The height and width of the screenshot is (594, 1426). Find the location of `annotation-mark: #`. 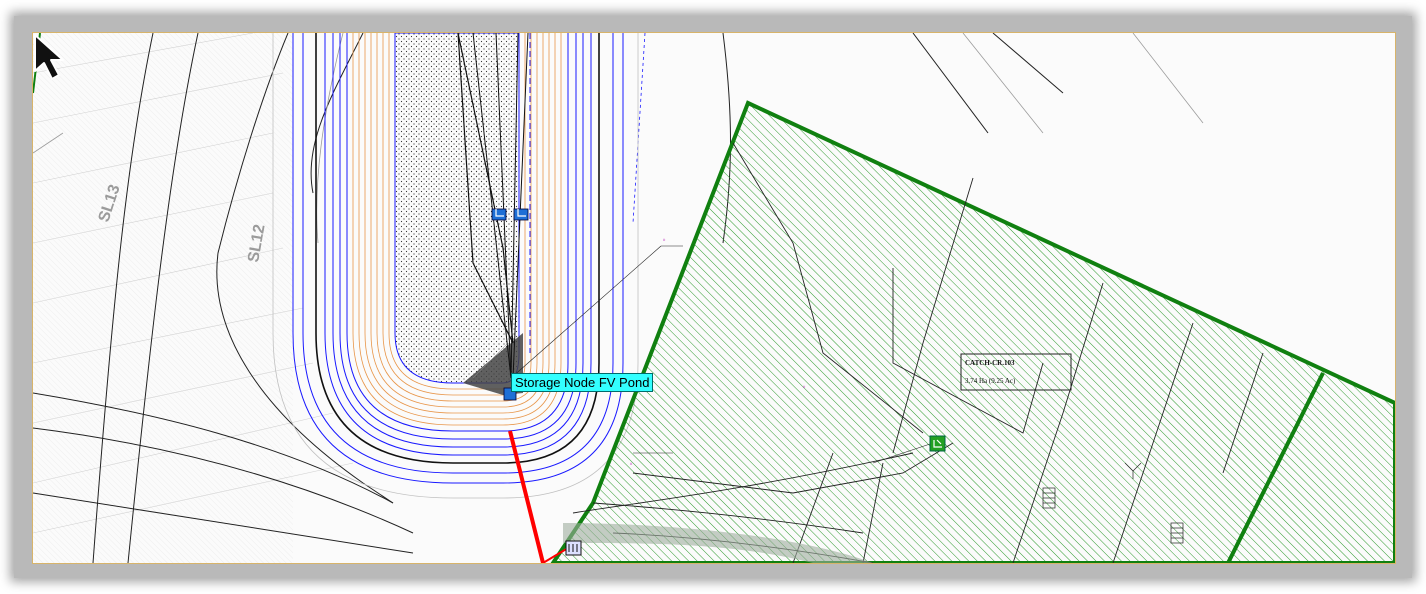

annotation-mark: # is located at coordinates (664, 239).